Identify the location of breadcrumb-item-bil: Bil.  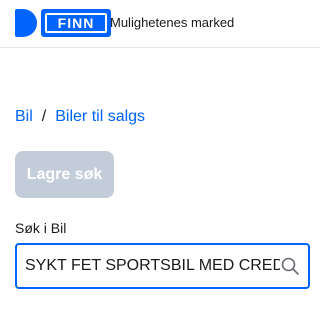
(24, 116).